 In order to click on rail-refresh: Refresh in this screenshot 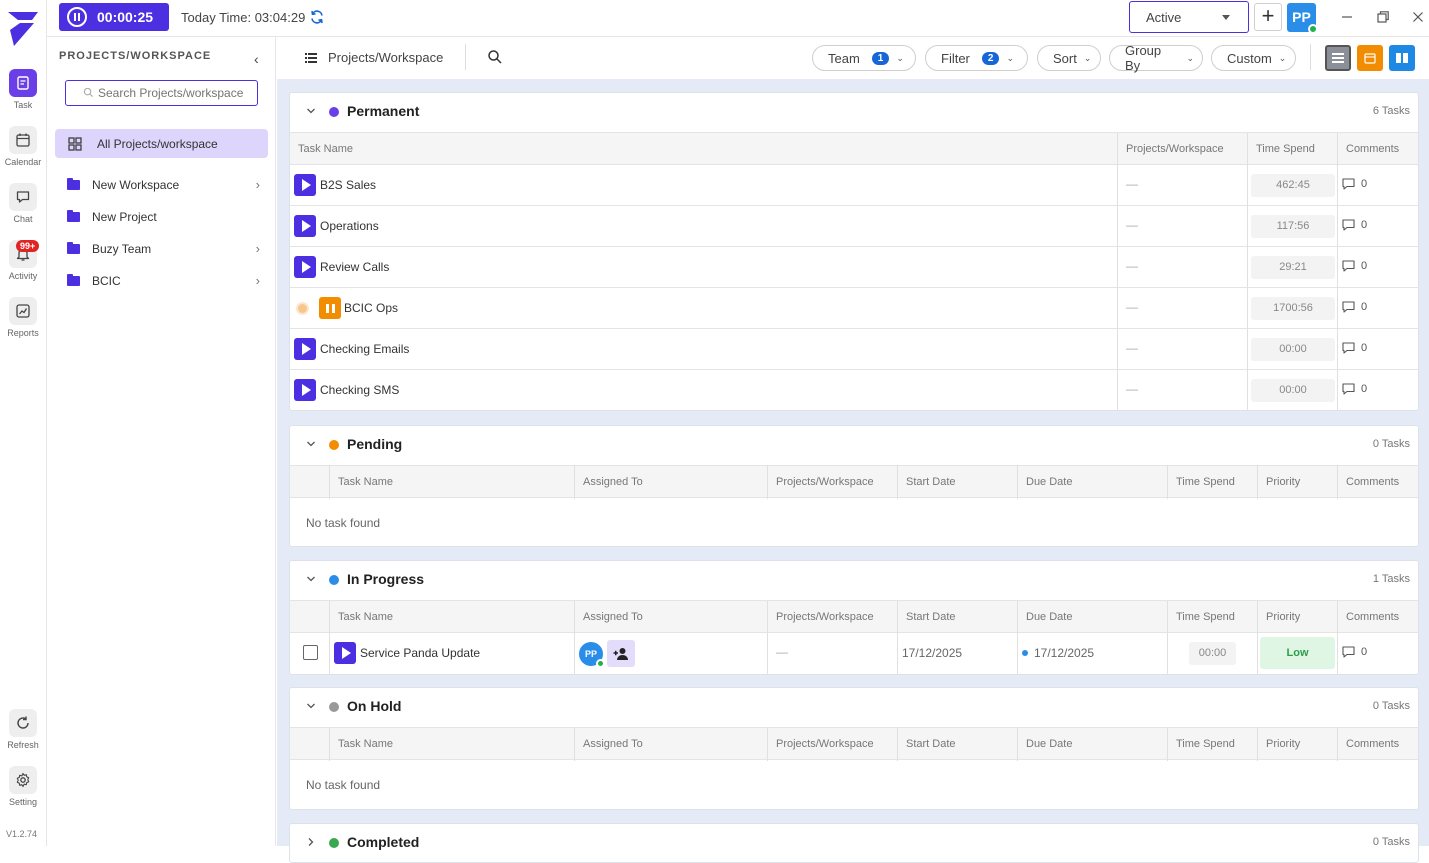, I will do `click(23, 729)`.